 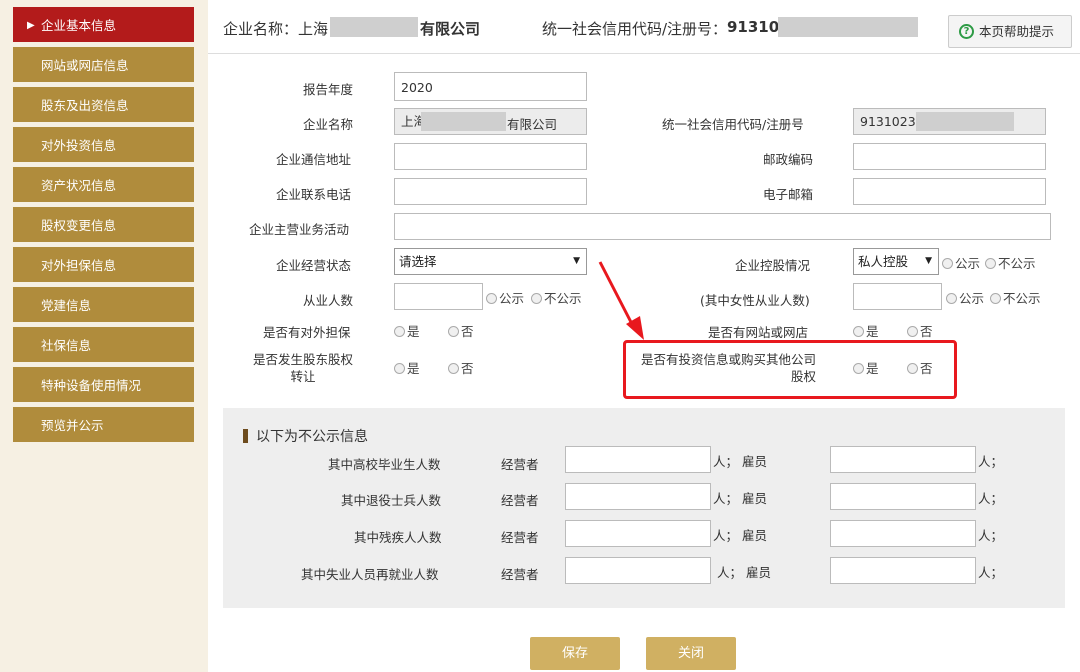 I want to click on website-yes-radio: 是, so click(x=866, y=330).